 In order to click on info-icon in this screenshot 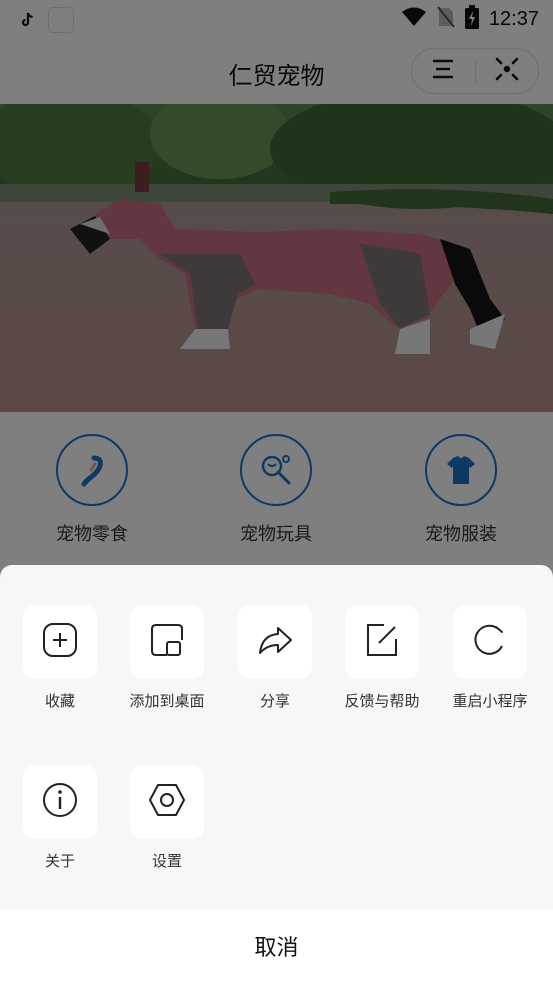, I will do `click(60, 802)`.